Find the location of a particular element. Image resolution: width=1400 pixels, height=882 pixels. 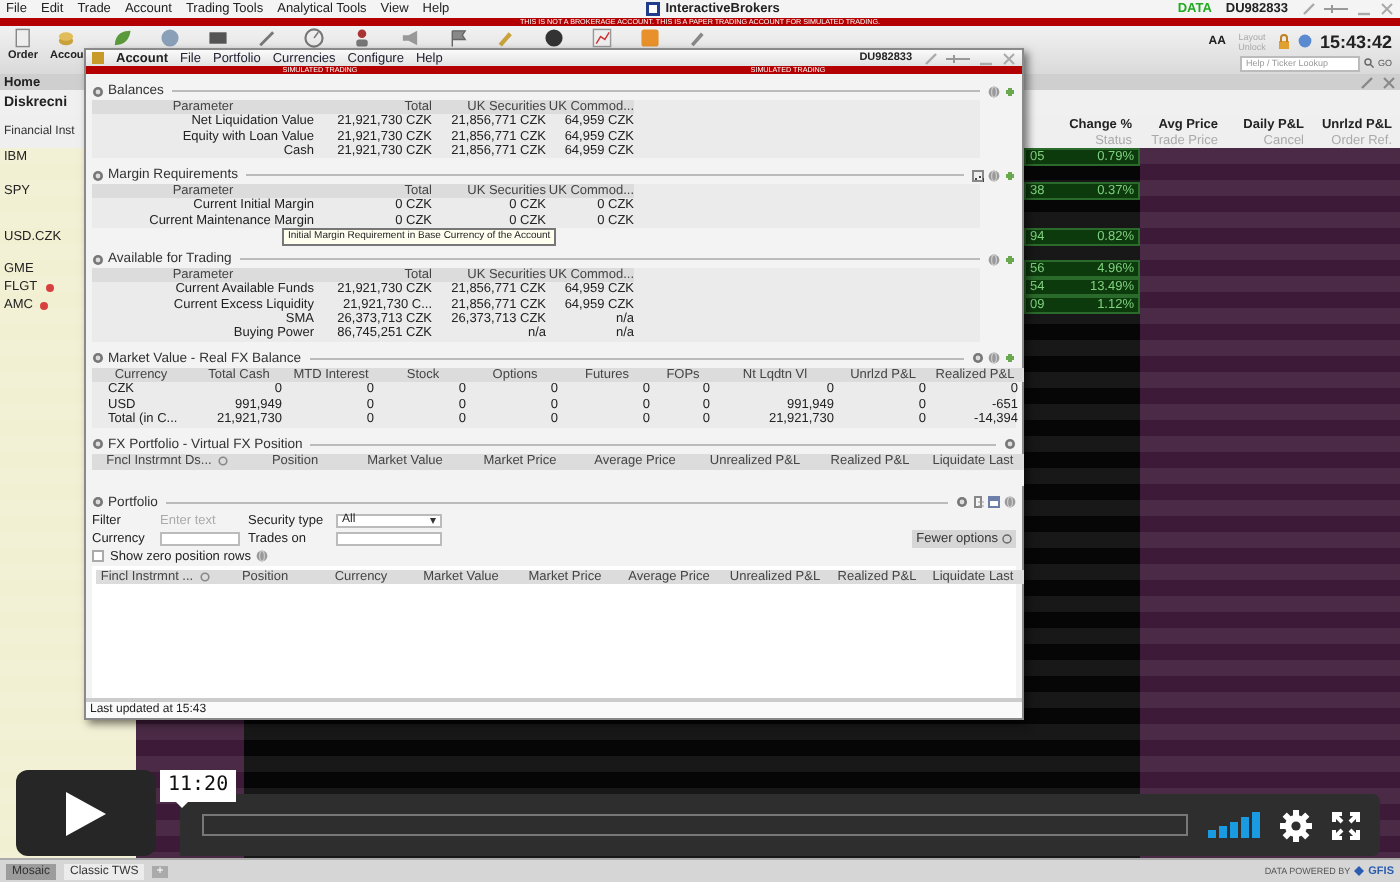

play-button is located at coordinates (86, 813).